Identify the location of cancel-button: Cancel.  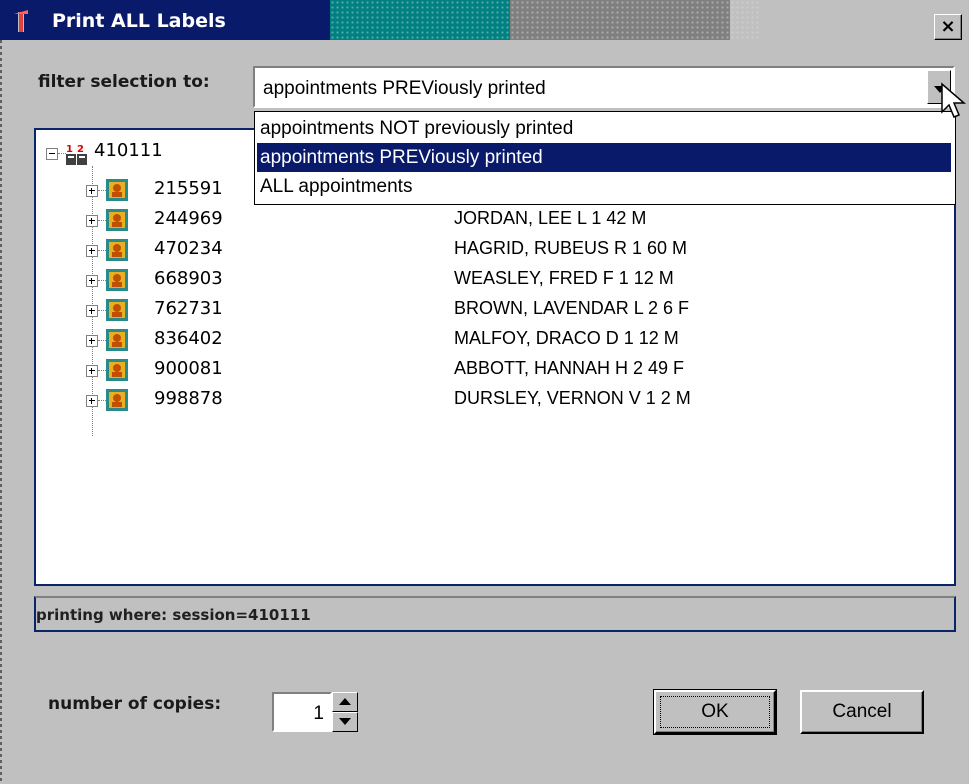
(862, 712).